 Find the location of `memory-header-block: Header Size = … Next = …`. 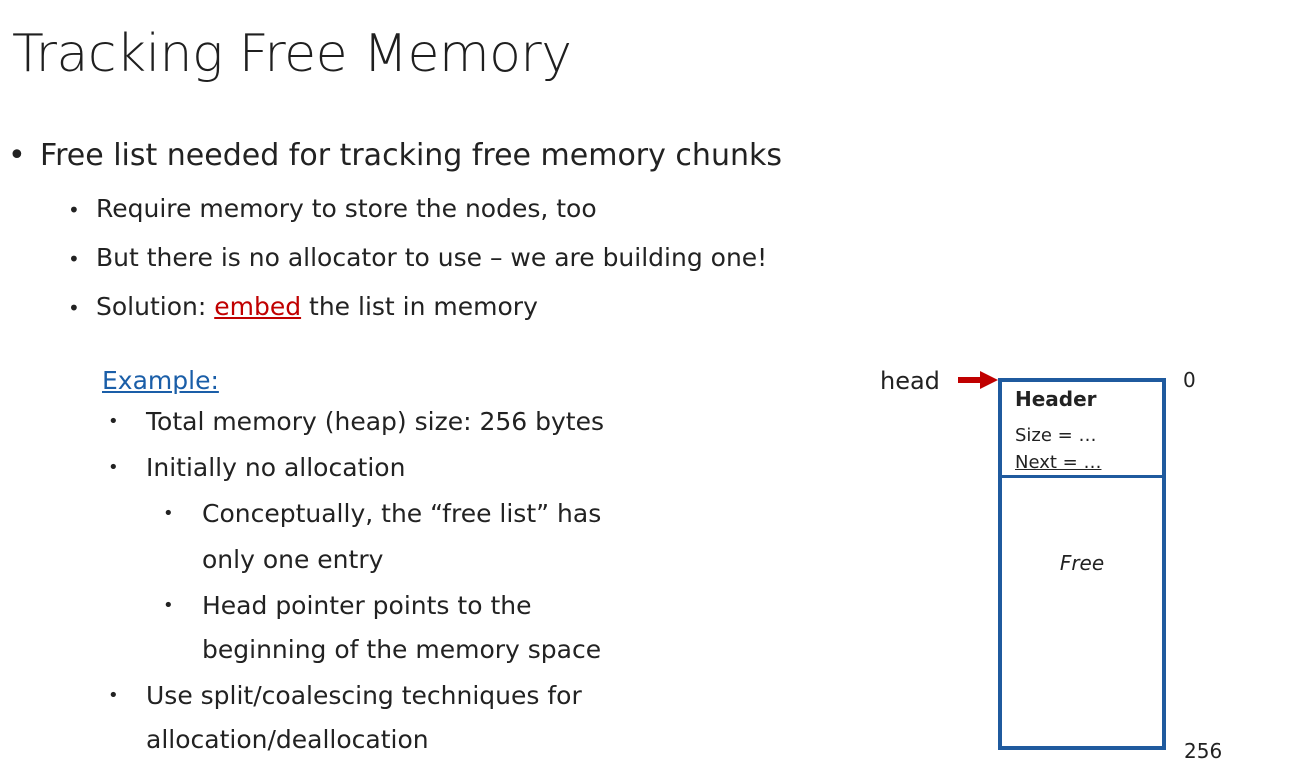

memory-header-block: Header Size = … Next = … is located at coordinates (1082, 428).